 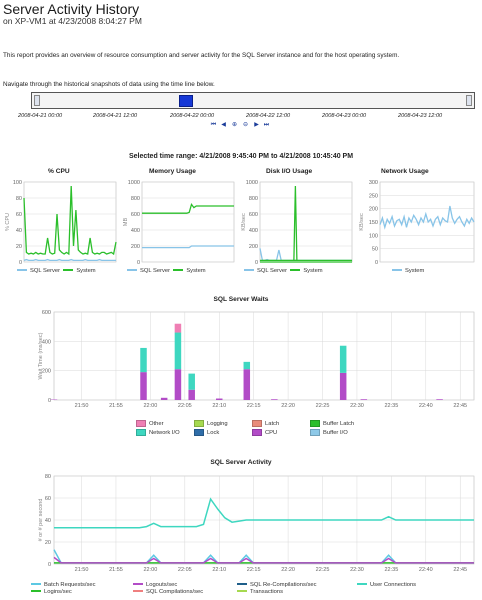 I want to click on x-tick-label: 21:50, so click(x=82, y=406).